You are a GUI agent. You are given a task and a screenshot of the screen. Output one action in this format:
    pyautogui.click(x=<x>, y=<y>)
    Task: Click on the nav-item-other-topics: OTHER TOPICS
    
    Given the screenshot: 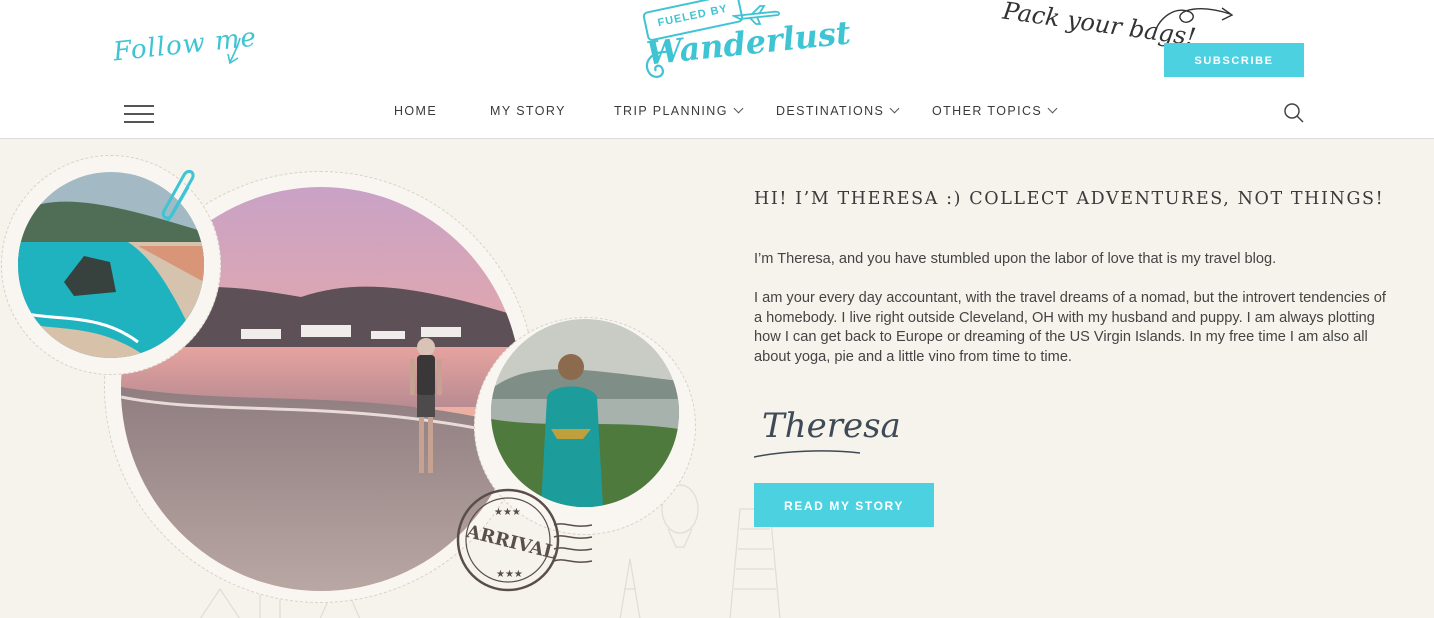 What is the action you would take?
    pyautogui.click(x=995, y=110)
    